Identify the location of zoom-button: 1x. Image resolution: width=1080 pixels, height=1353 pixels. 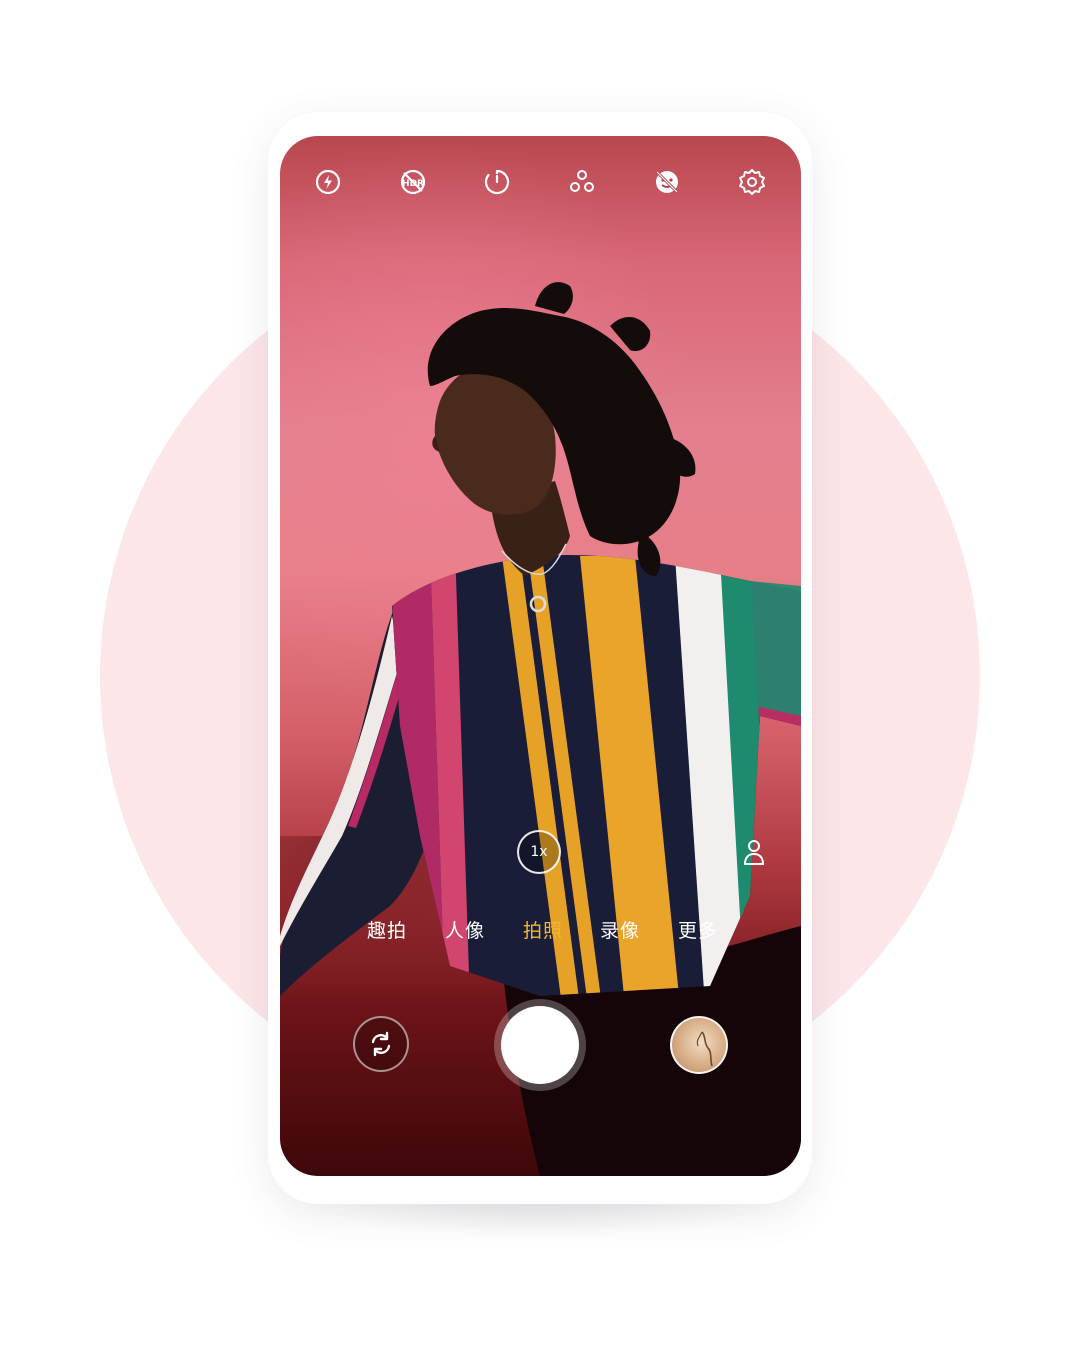
(539, 852).